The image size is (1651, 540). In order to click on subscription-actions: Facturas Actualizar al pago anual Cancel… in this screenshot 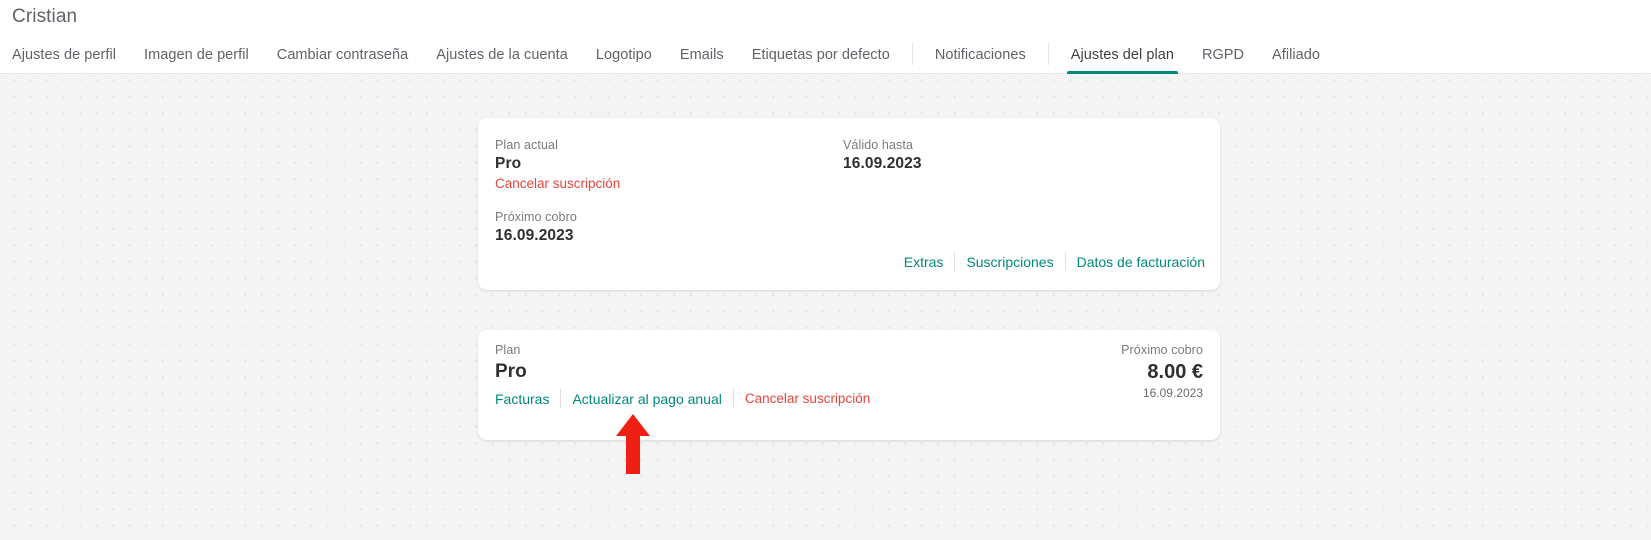, I will do `click(688, 398)`.